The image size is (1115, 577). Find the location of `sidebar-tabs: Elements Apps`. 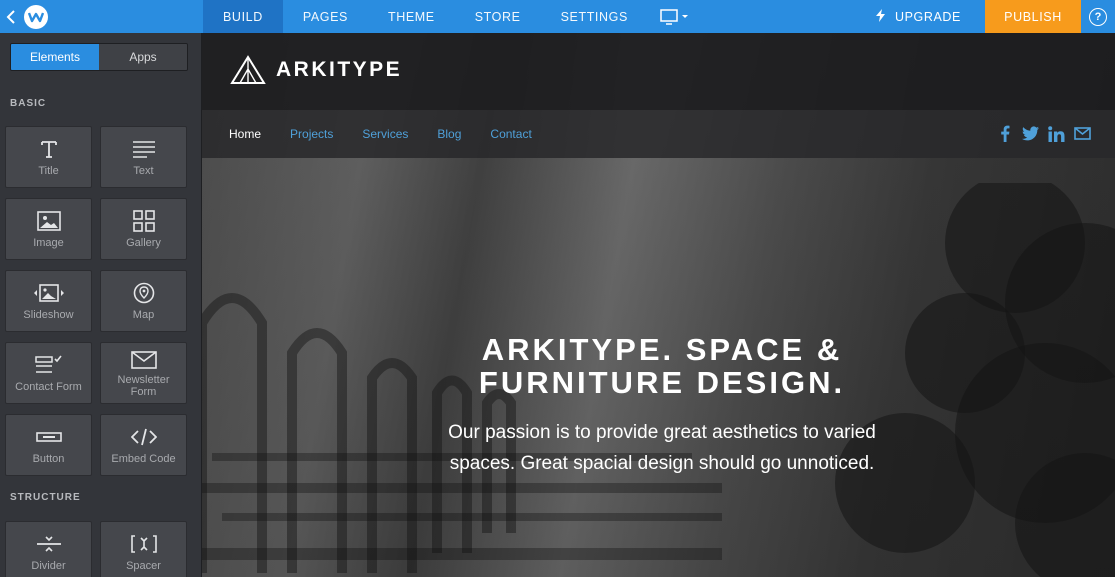

sidebar-tabs: Elements Apps is located at coordinates (99, 57).